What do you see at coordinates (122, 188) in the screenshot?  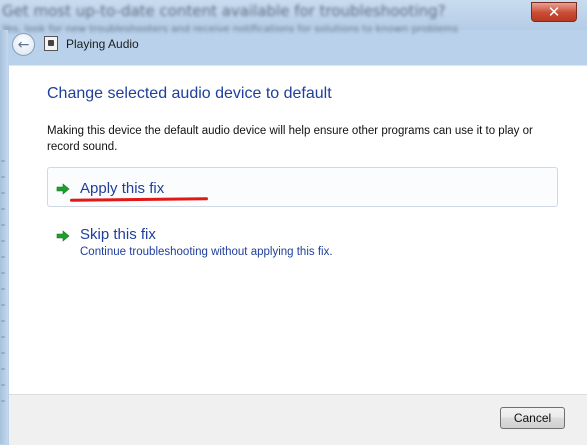 I see `apply-fix-link: Apply this fix` at bounding box center [122, 188].